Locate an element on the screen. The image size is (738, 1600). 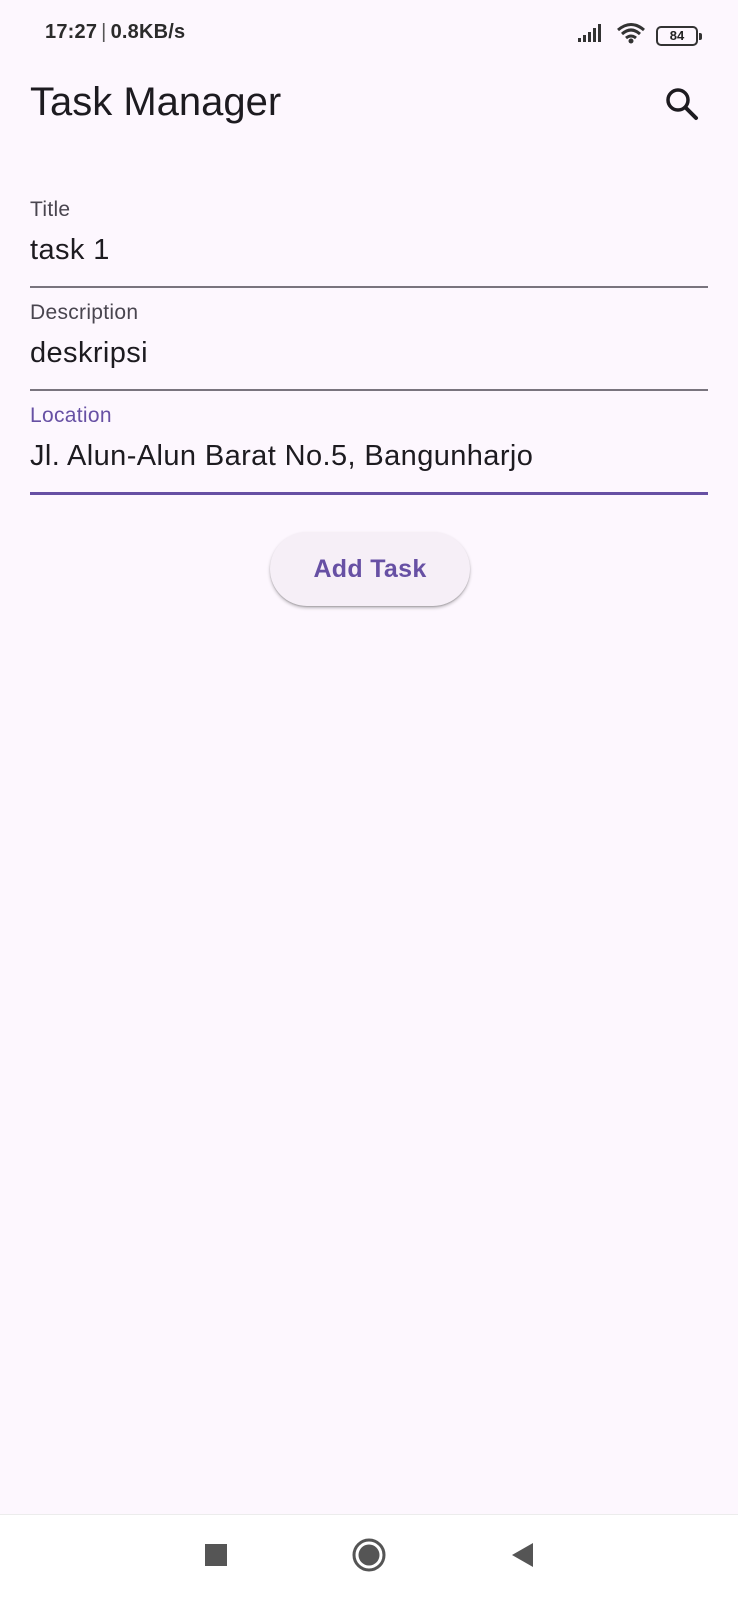
status-left: 17:27 | 0.8KB/s is located at coordinates (115, 32).